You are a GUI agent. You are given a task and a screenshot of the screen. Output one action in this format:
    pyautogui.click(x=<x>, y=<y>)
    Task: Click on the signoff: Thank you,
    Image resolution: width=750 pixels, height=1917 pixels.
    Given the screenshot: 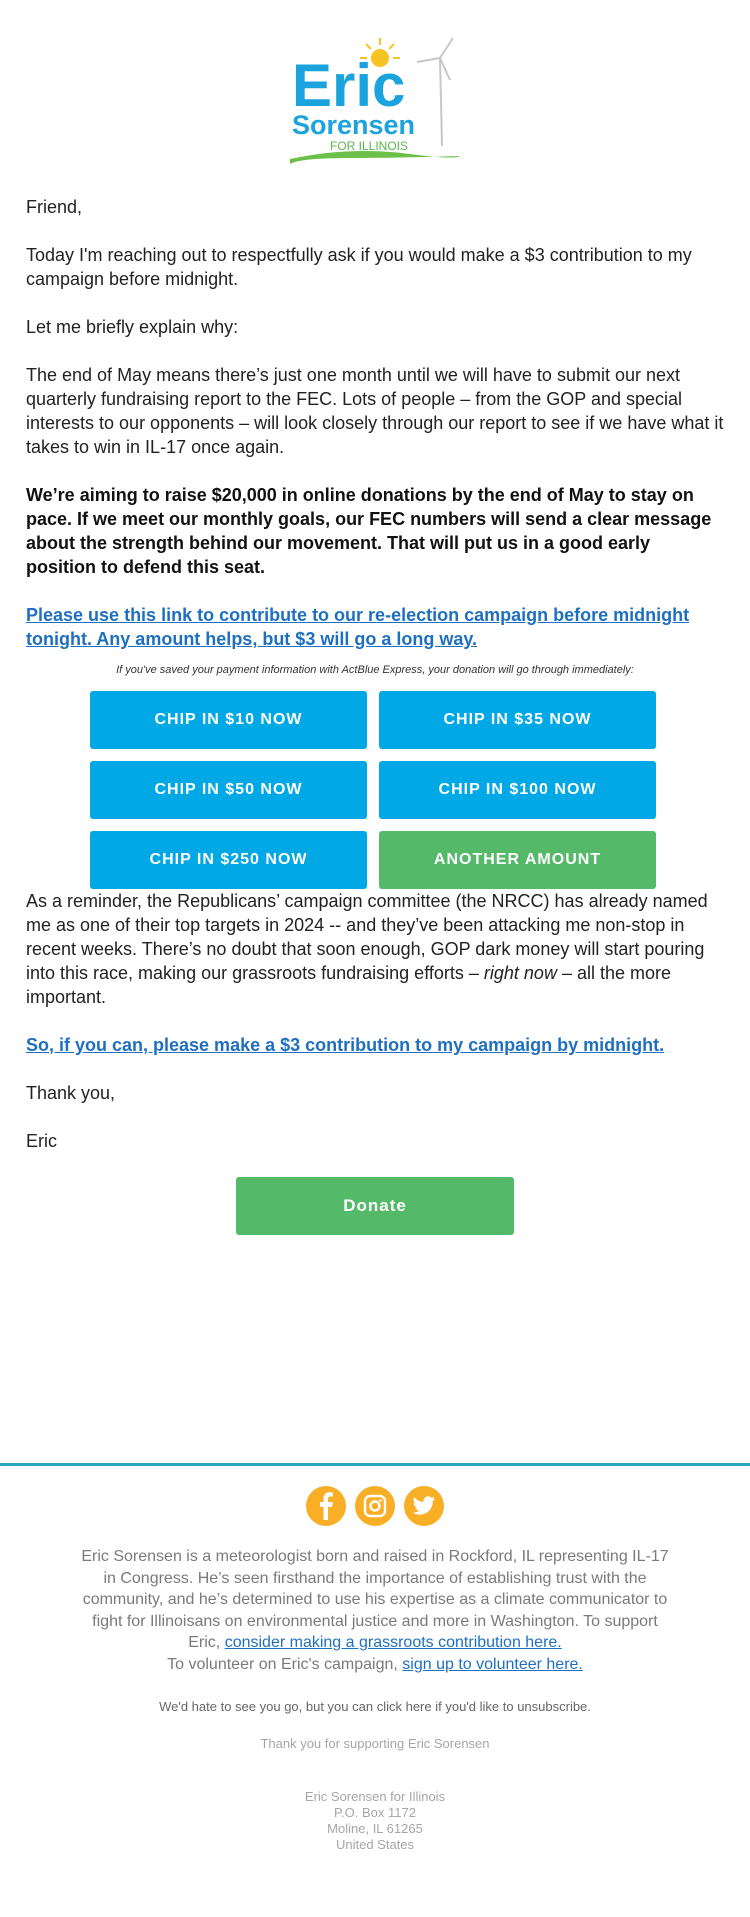 What is the action you would take?
    pyautogui.click(x=71, y=1093)
    